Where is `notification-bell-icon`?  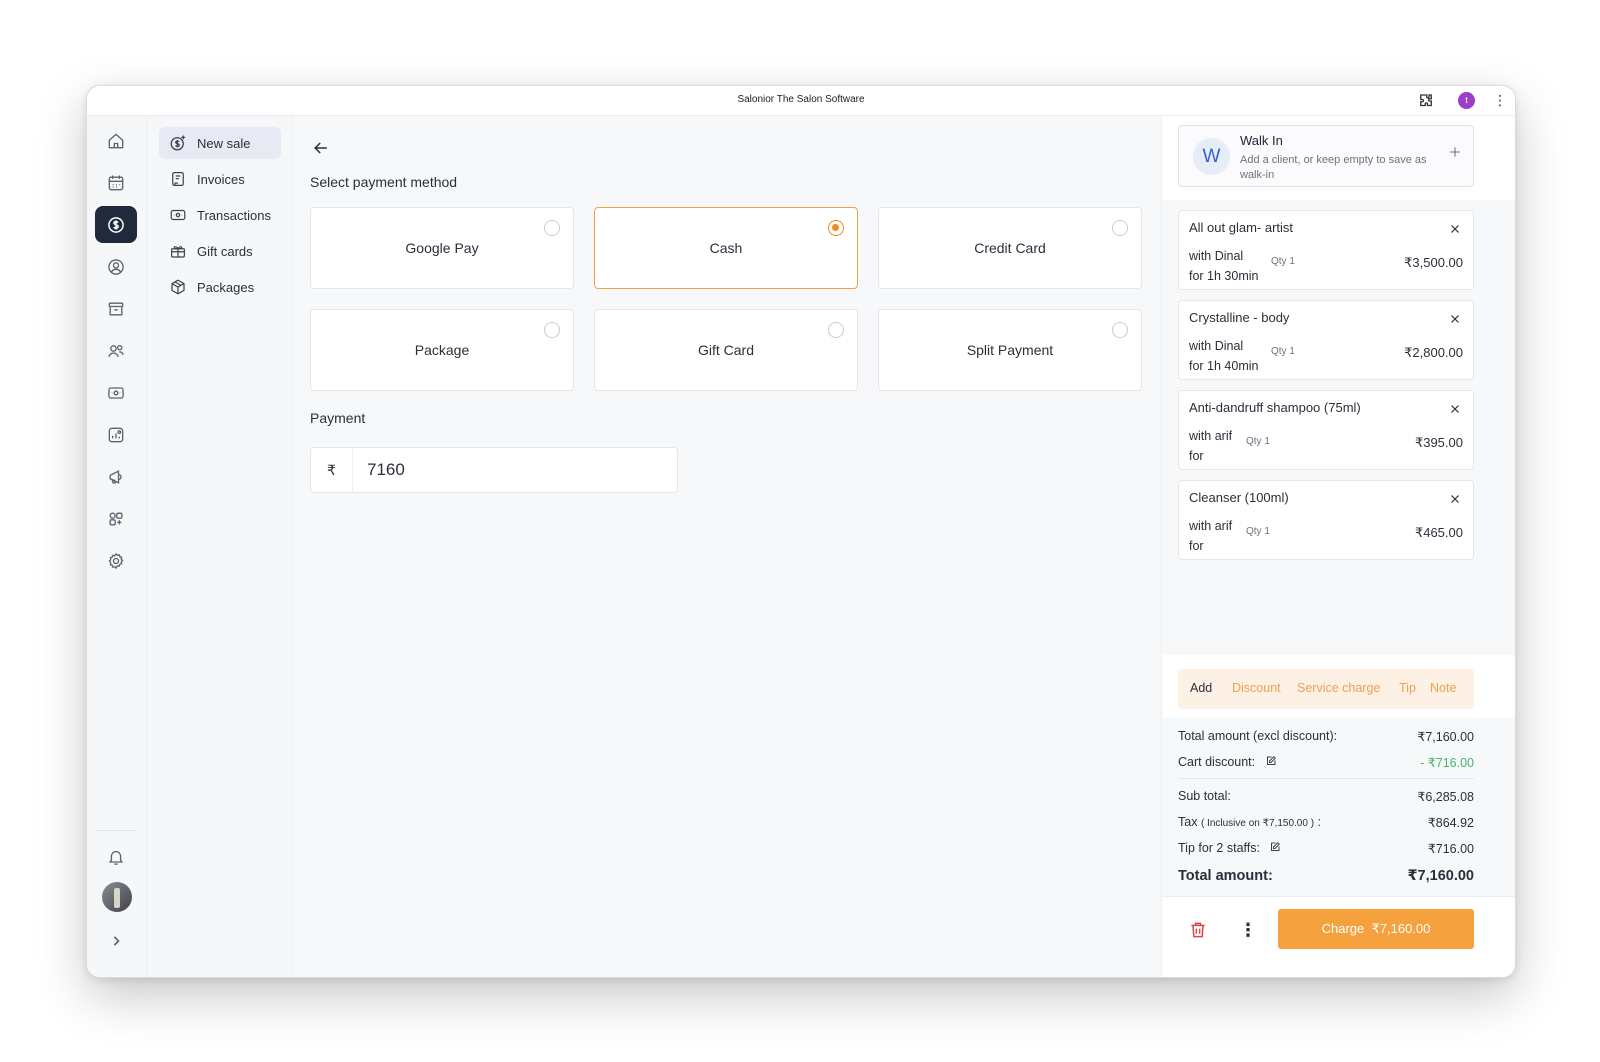
notification-bell-icon is located at coordinates (116, 856).